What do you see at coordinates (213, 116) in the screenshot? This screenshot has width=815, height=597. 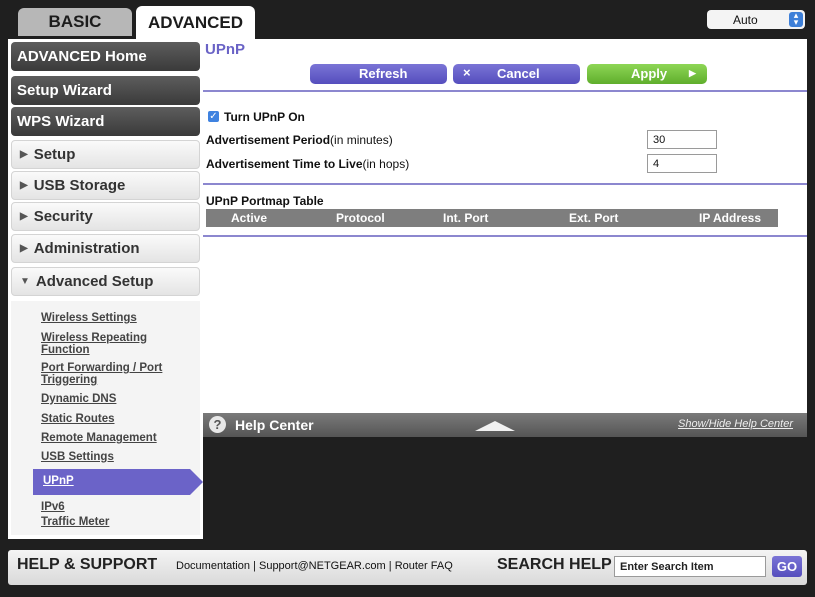 I see `turn-upnp-on-checkbox: ✓` at bounding box center [213, 116].